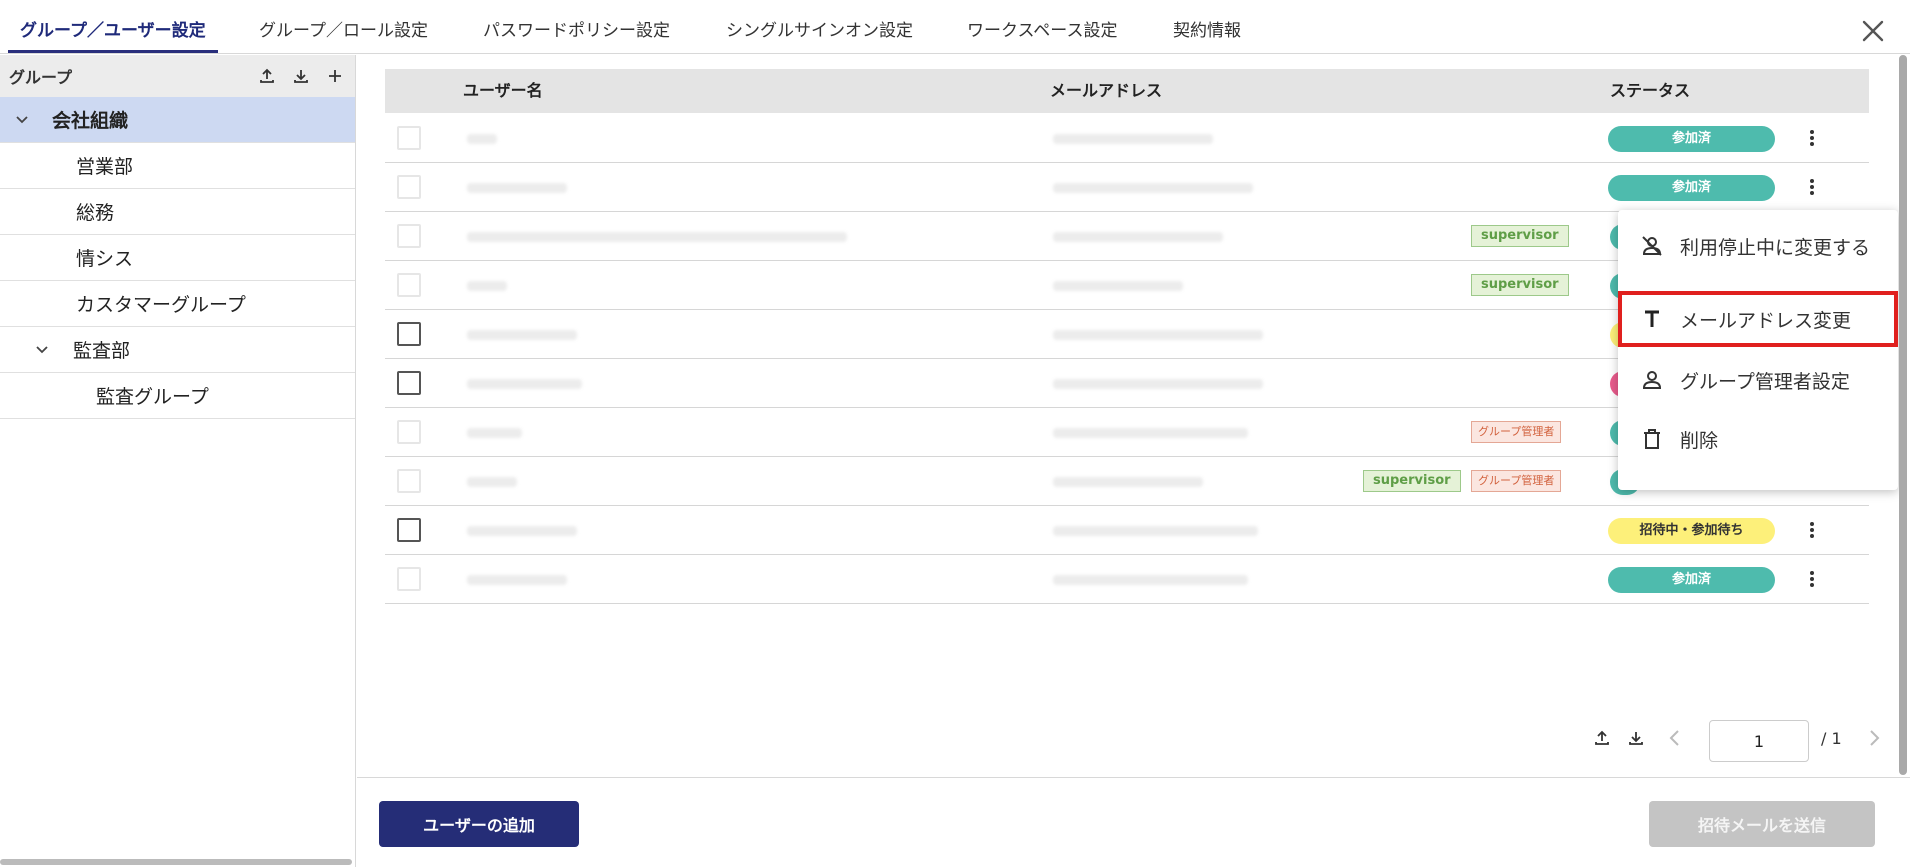  Describe the element at coordinates (1650, 90) in the screenshot. I see `column-header-status: ステータス` at that location.